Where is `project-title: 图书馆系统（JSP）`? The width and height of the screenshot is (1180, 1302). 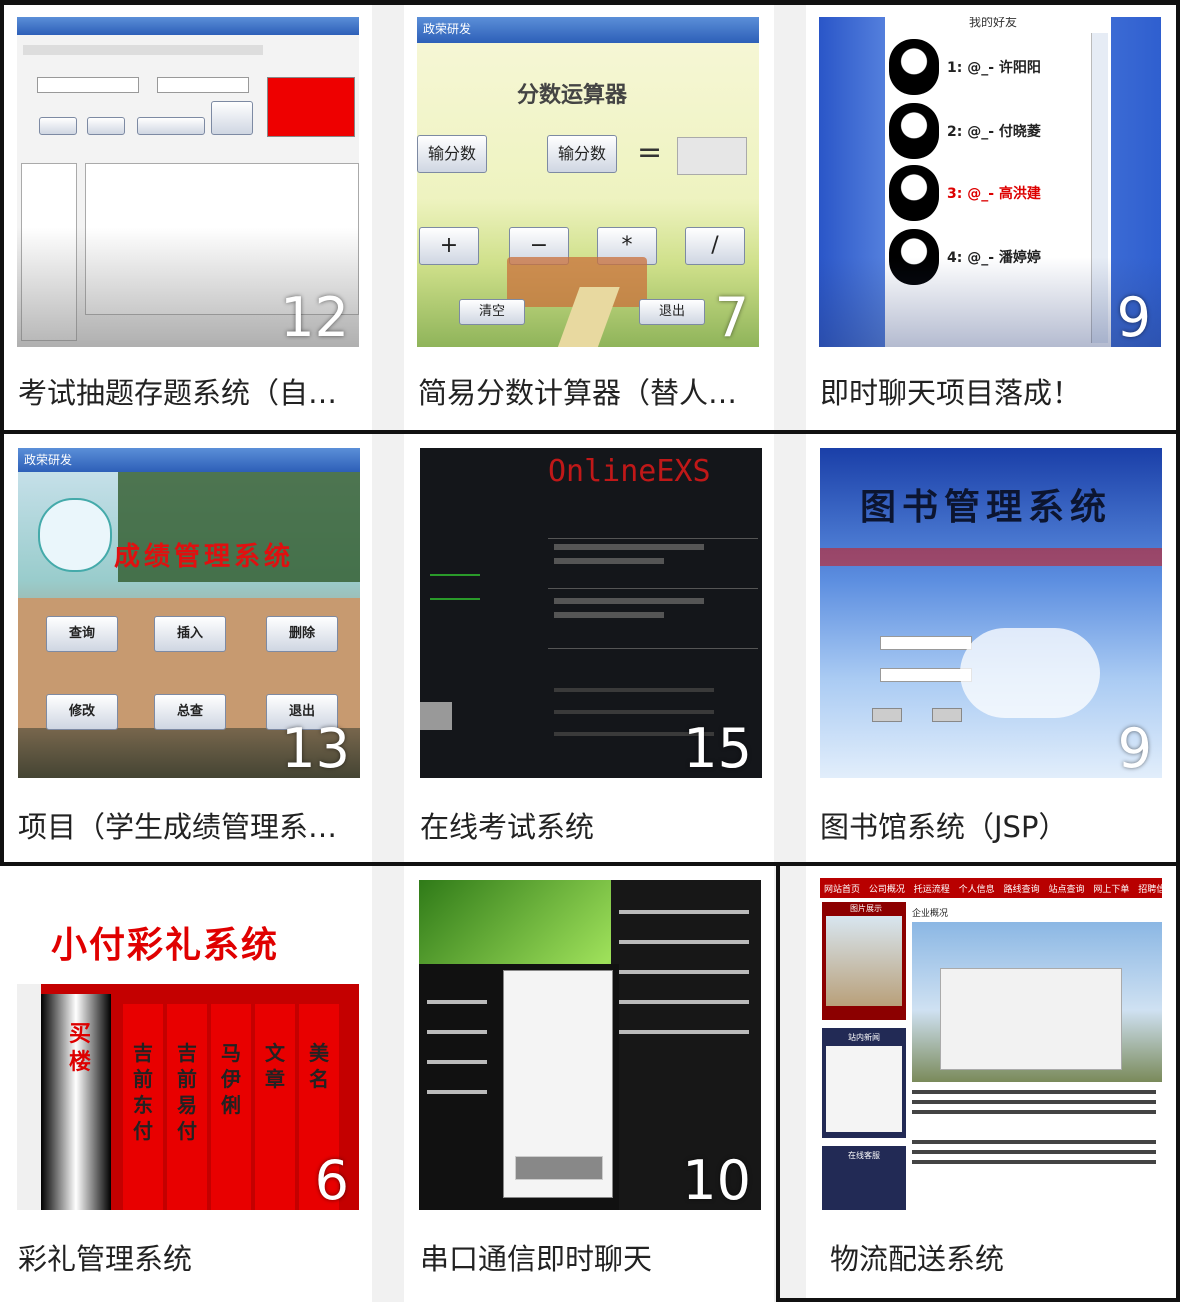
project-title: 图书馆系统（JSP） is located at coordinates (990, 825).